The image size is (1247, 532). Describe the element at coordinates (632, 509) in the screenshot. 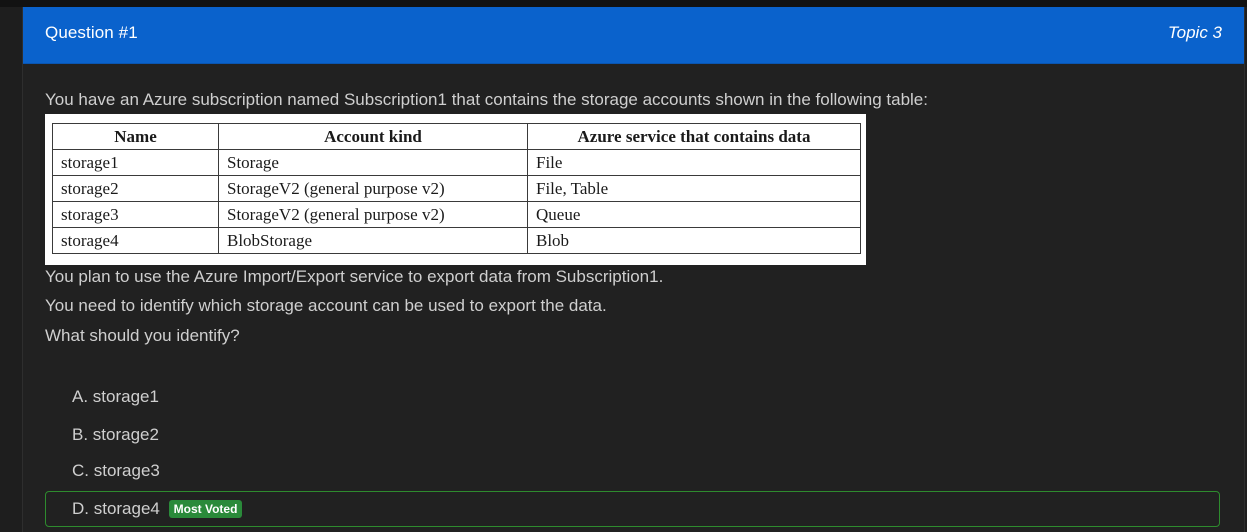

I see `answer-option-d: D. storage4 Most Voted` at that location.